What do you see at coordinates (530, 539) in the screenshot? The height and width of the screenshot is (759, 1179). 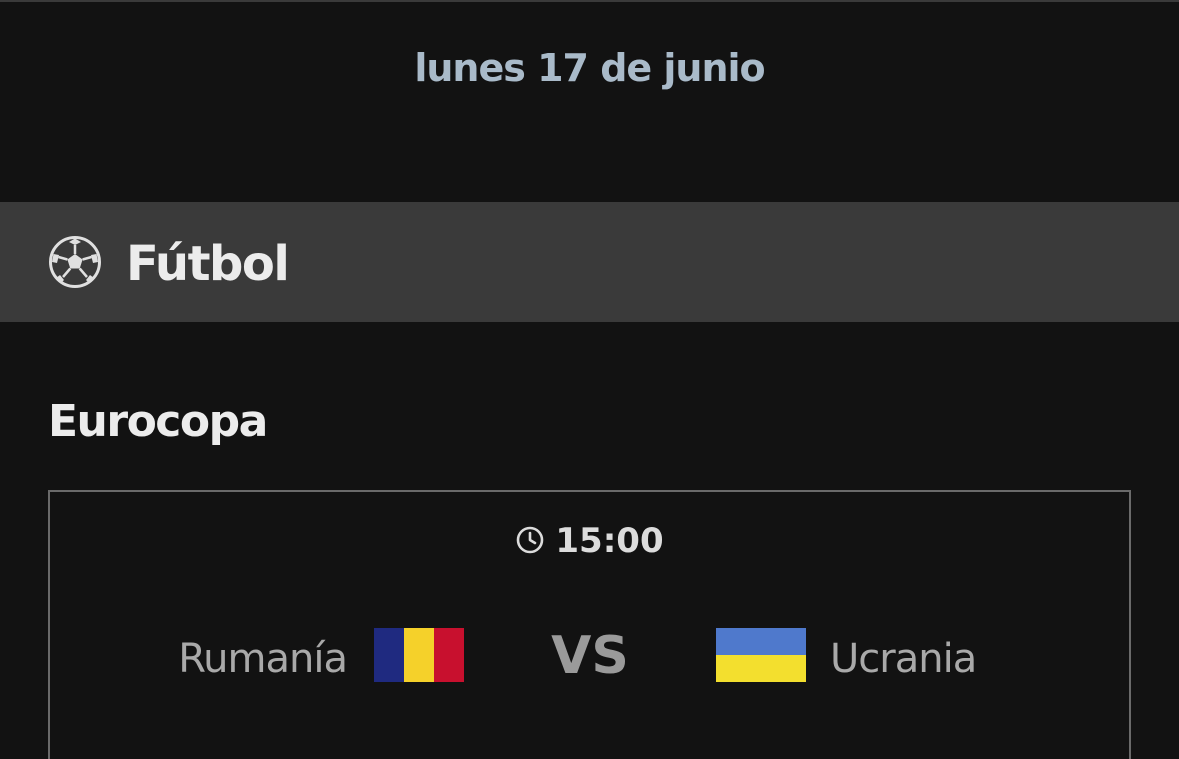 I see `clock-icon` at bounding box center [530, 539].